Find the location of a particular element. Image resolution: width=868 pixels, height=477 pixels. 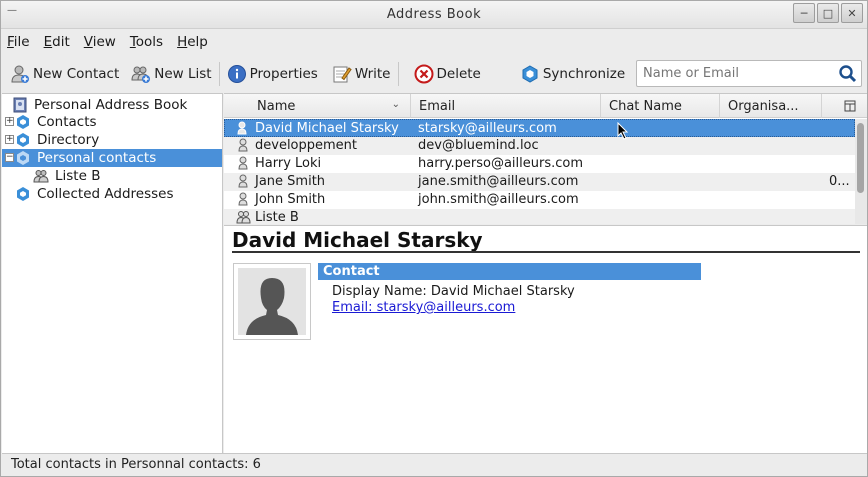

column-picker-button is located at coordinates (844, 106).